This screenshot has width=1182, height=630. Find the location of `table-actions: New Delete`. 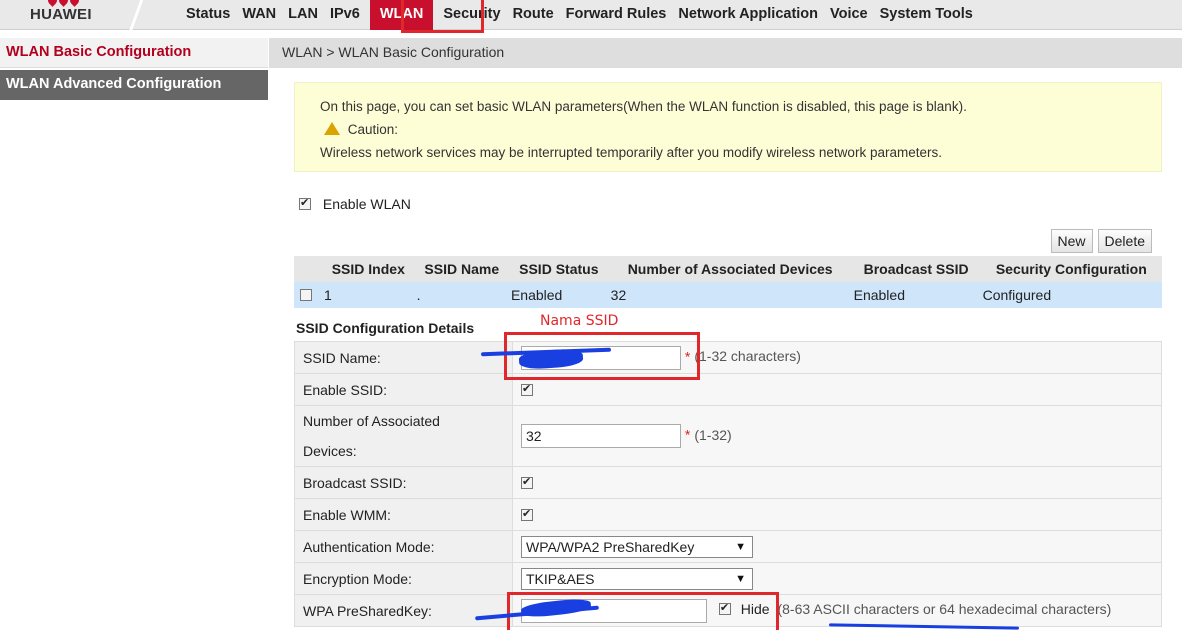

table-actions: New Delete is located at coordinates (1101, 241).